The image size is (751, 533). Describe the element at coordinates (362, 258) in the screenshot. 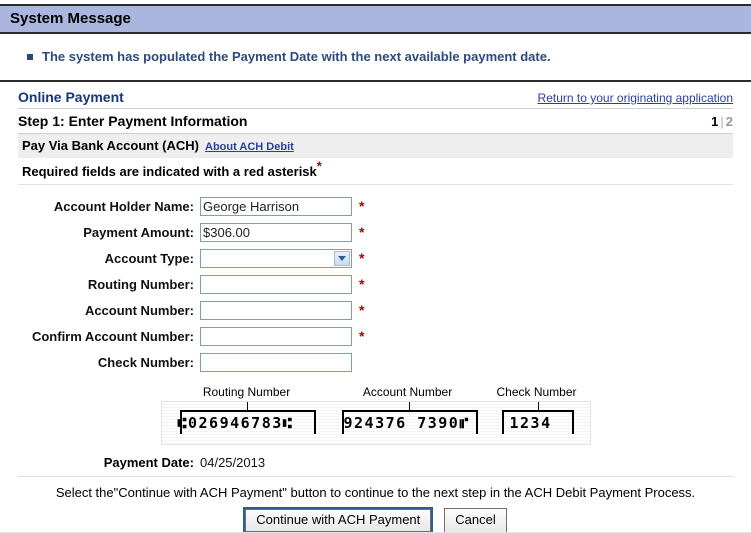

I see `required-asterisk-account-type: *` at that location.